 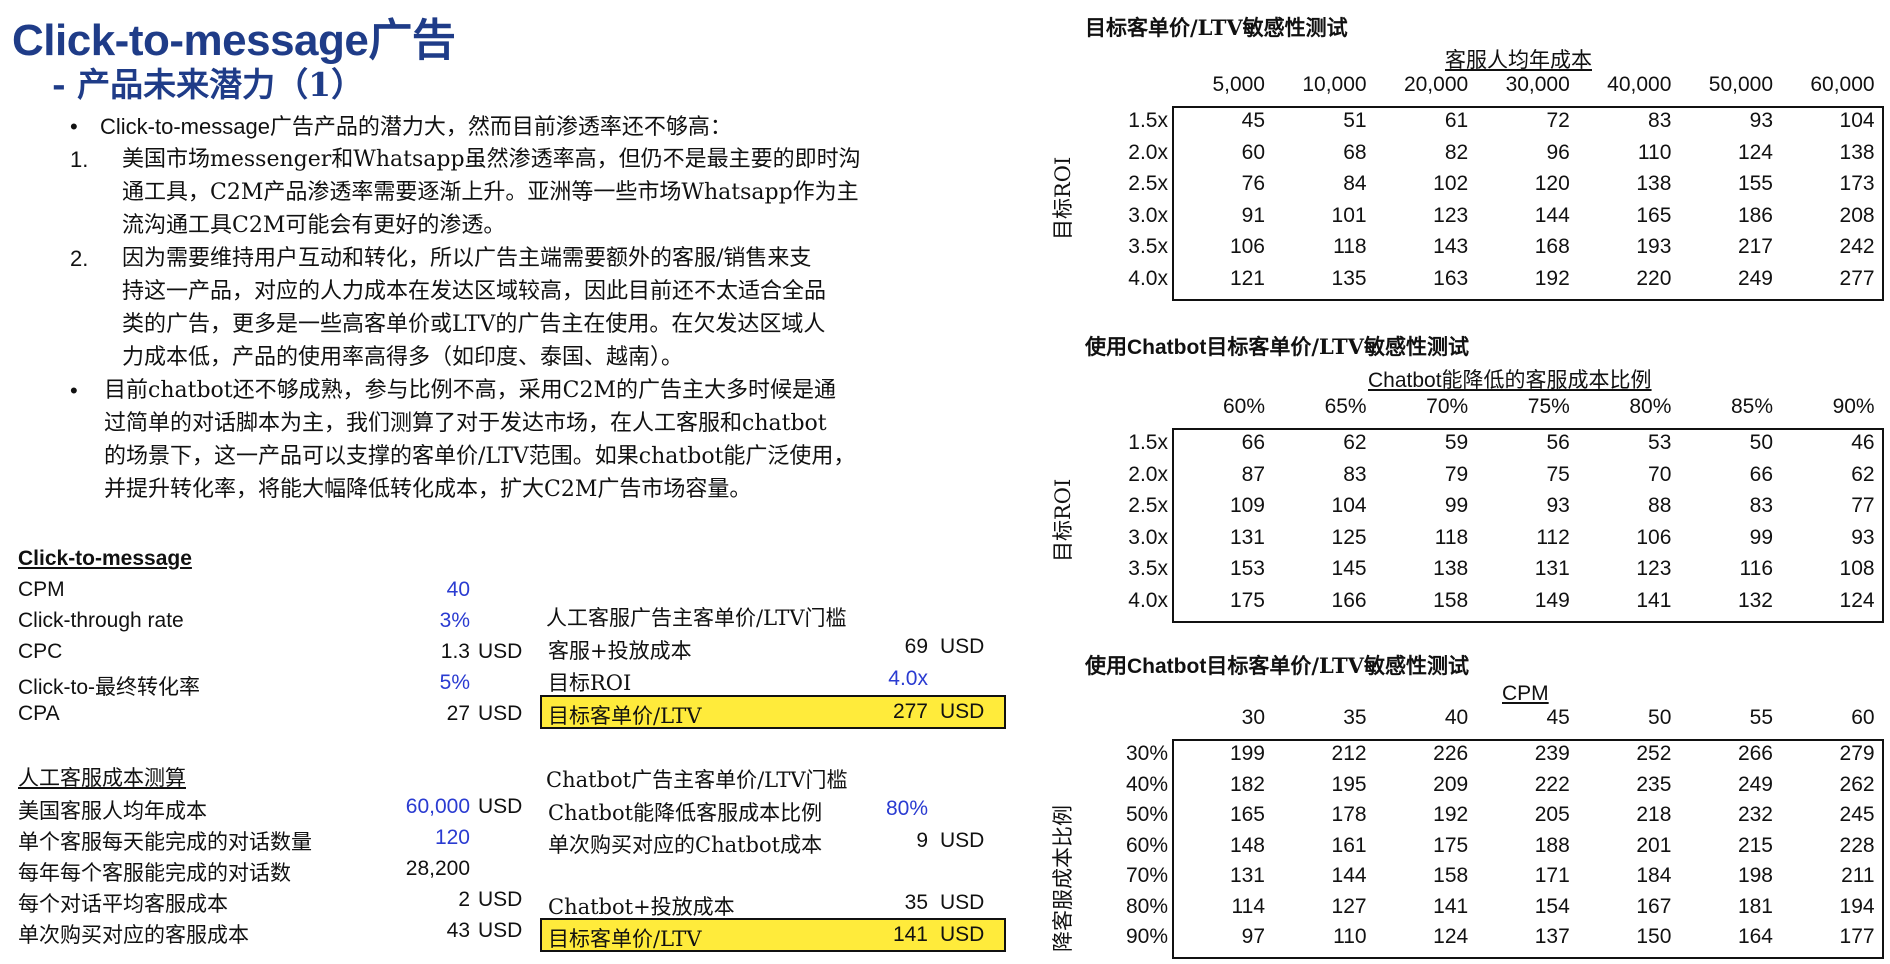 What do you see at coordinates (1146, 814) in the screenshot?
I see `row-header: 50%` at bounding box center [1146, 814].